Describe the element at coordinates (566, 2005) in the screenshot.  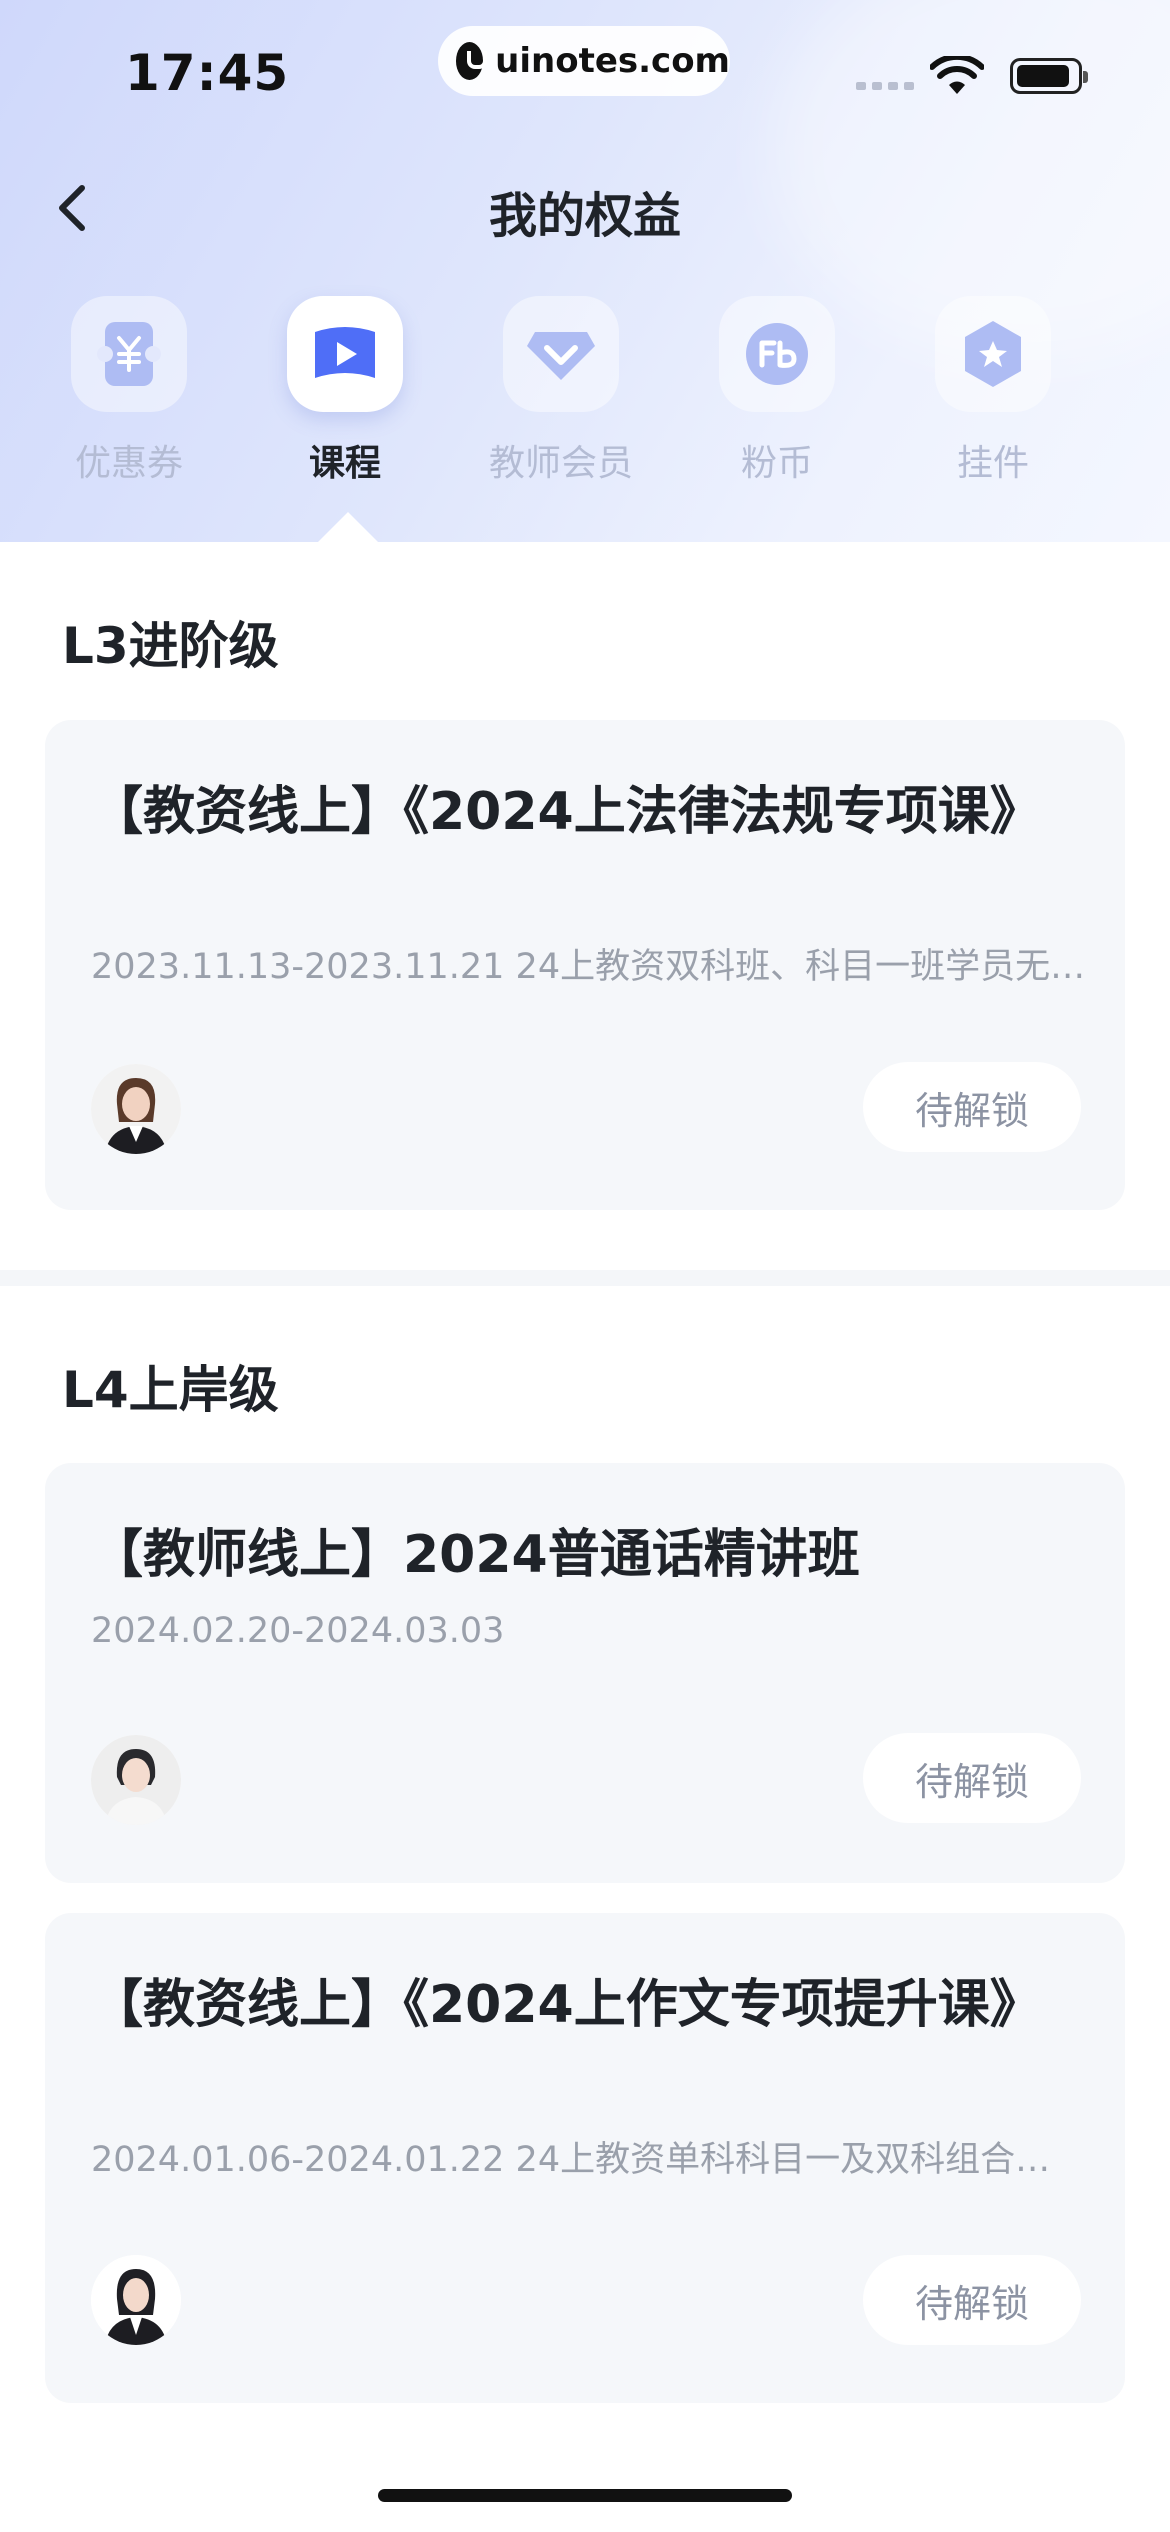
I see `course-title: 【教资线上】《2024上作文专项提升课》` at that location.